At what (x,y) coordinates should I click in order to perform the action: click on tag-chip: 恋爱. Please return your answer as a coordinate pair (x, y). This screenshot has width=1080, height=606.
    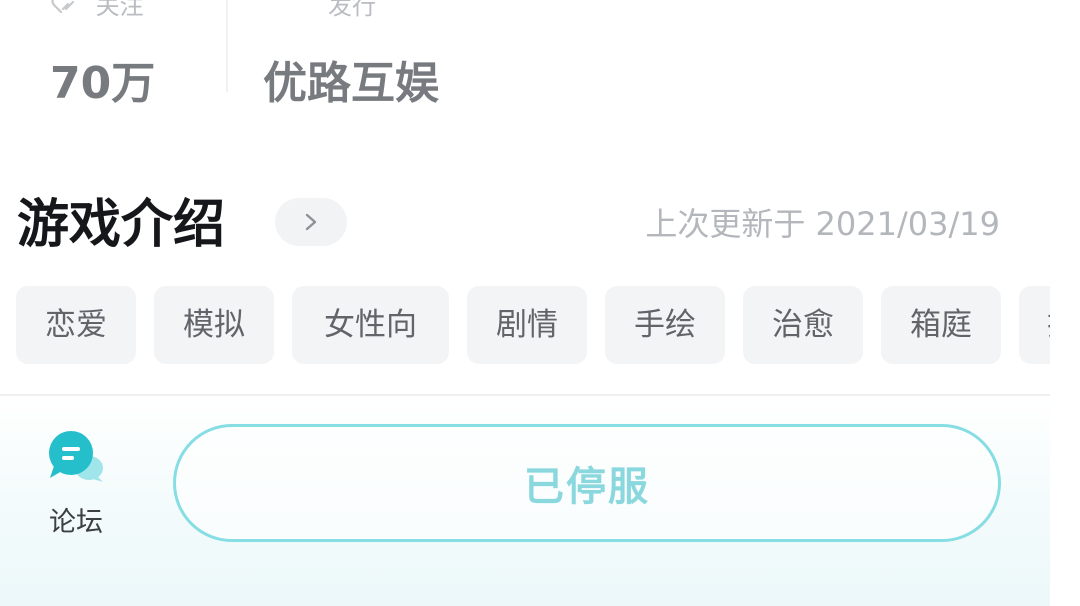
    Looking at the image, I should click on (76, 325).